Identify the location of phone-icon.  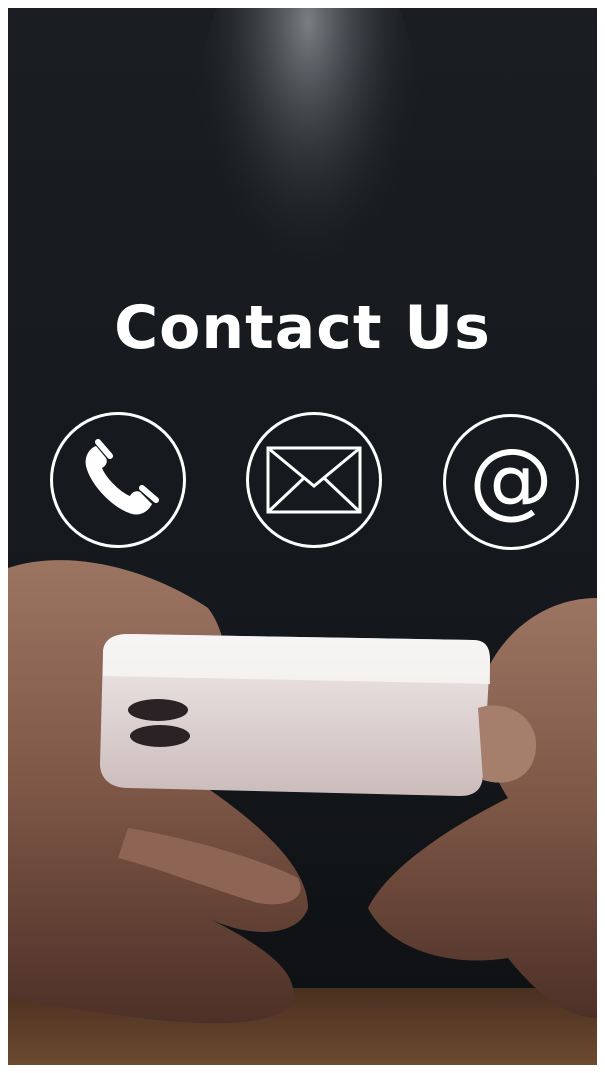
(122, 477).